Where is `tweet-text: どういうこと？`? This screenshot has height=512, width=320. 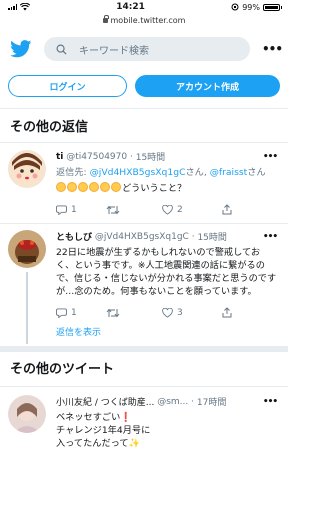
tweet-text: どういうこと？ is located at coordinates (167, 188).